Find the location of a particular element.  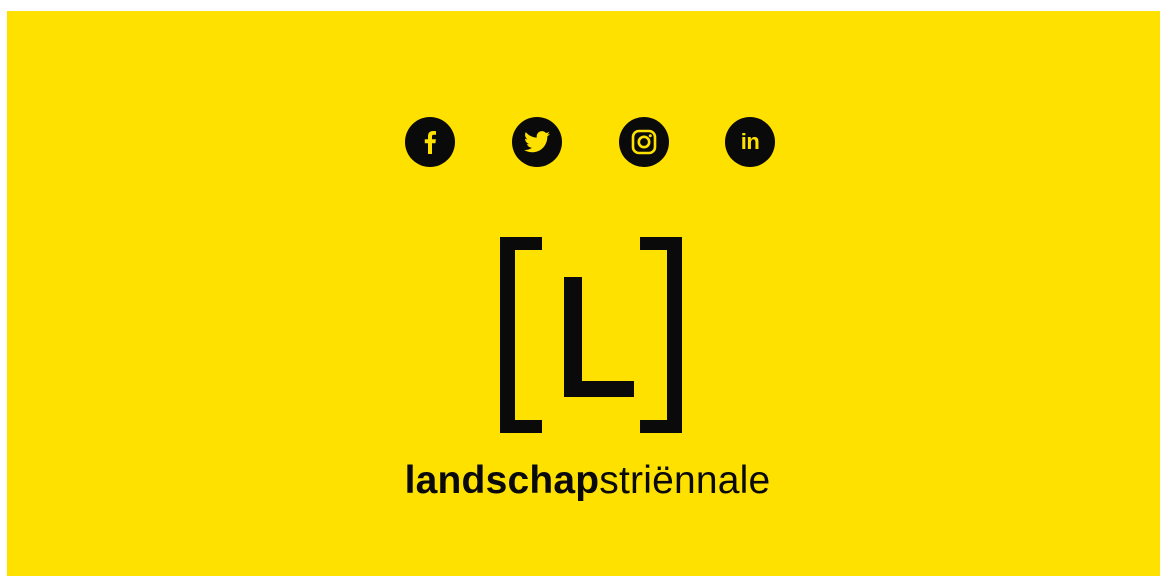

social-links: in is located at coordinates (583, 142).